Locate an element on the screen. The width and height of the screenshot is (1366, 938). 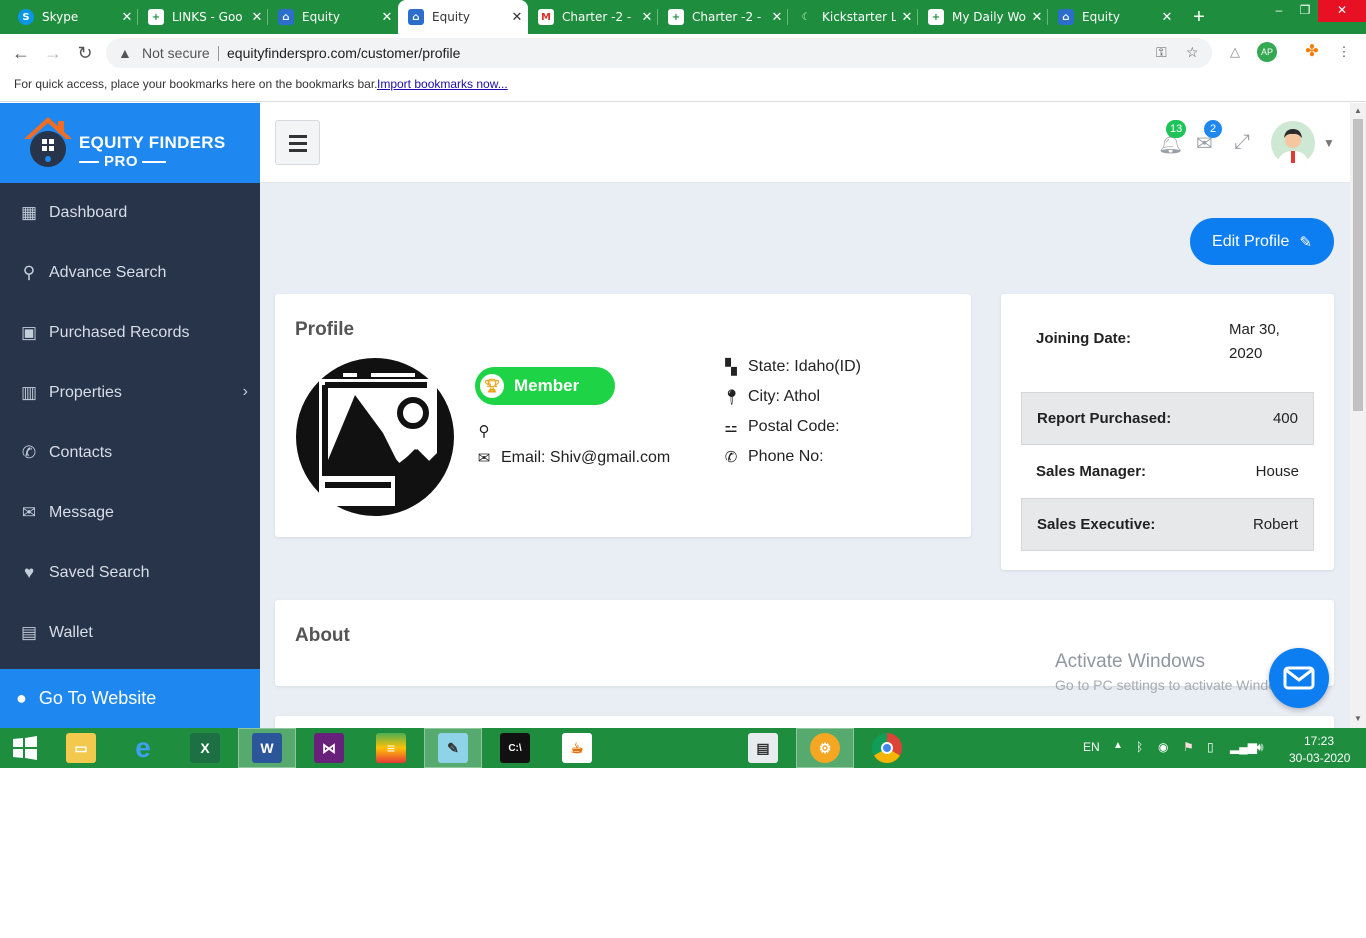
signal-icon: ▂▄▆ is located at coordinates (1243, 747).